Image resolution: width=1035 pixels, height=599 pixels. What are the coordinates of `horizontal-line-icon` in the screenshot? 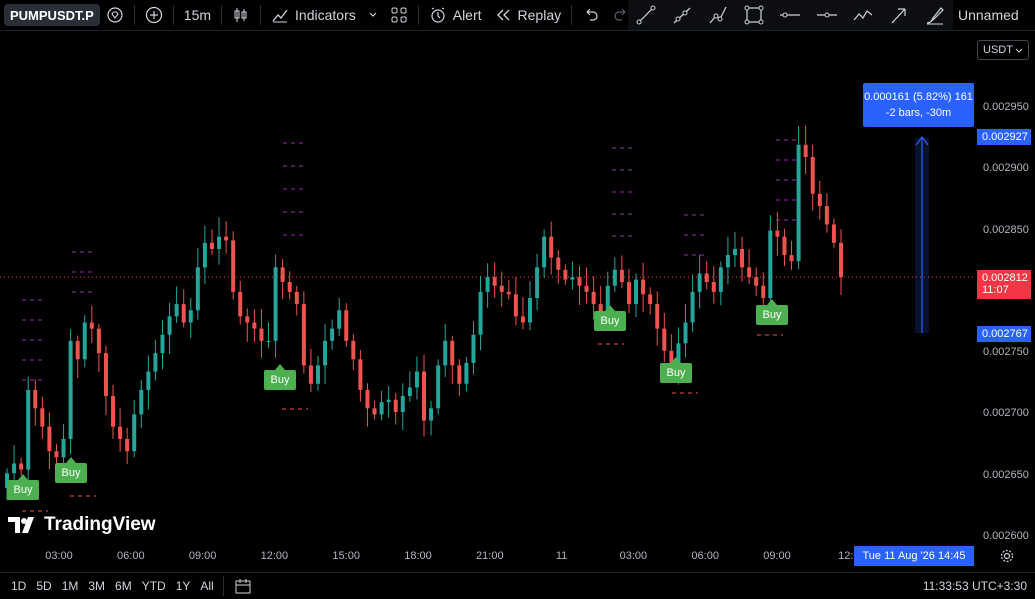 It's located at (790, 15).